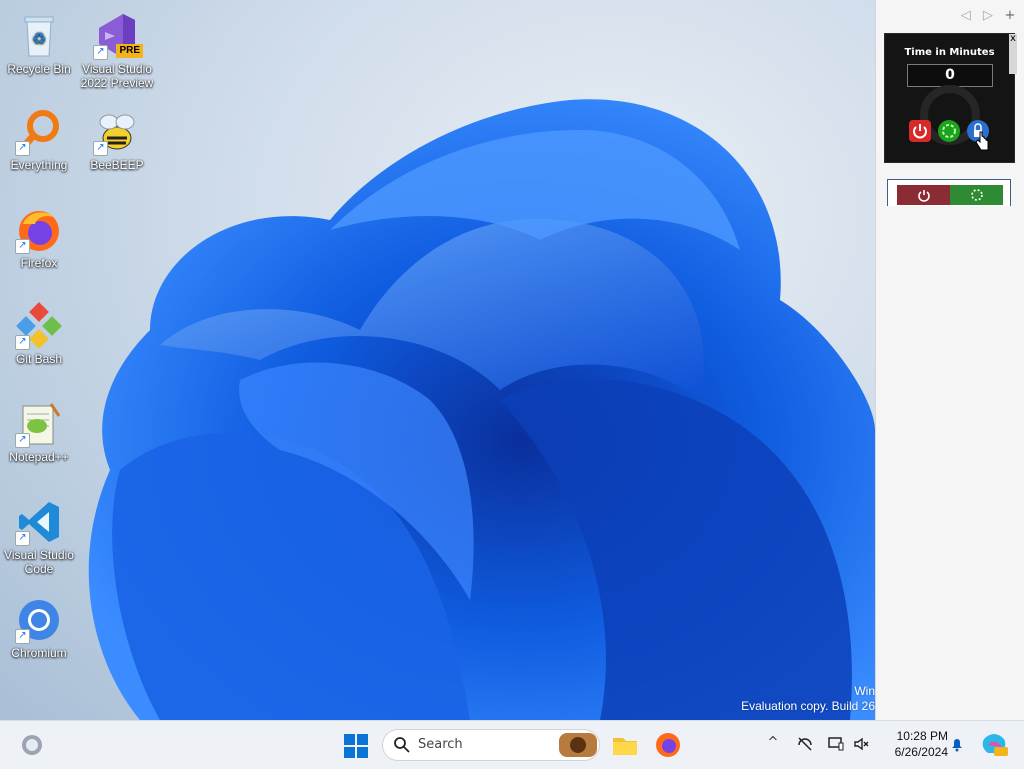  I want to click on notepad-plus-plus-icon: ↗, so click(39, 424).